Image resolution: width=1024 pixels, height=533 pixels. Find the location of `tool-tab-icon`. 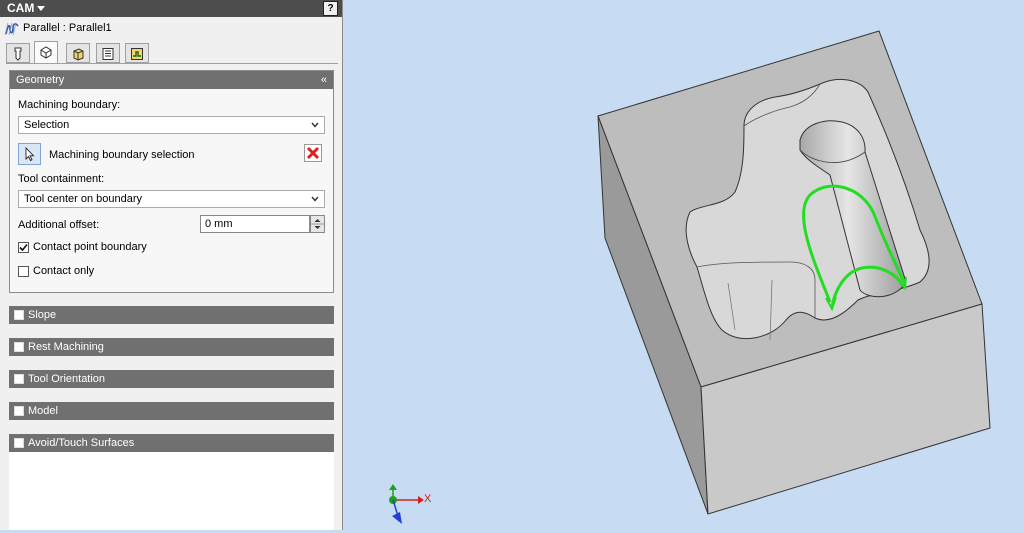

tool-tab-icon is located at coordinates (18, 54).